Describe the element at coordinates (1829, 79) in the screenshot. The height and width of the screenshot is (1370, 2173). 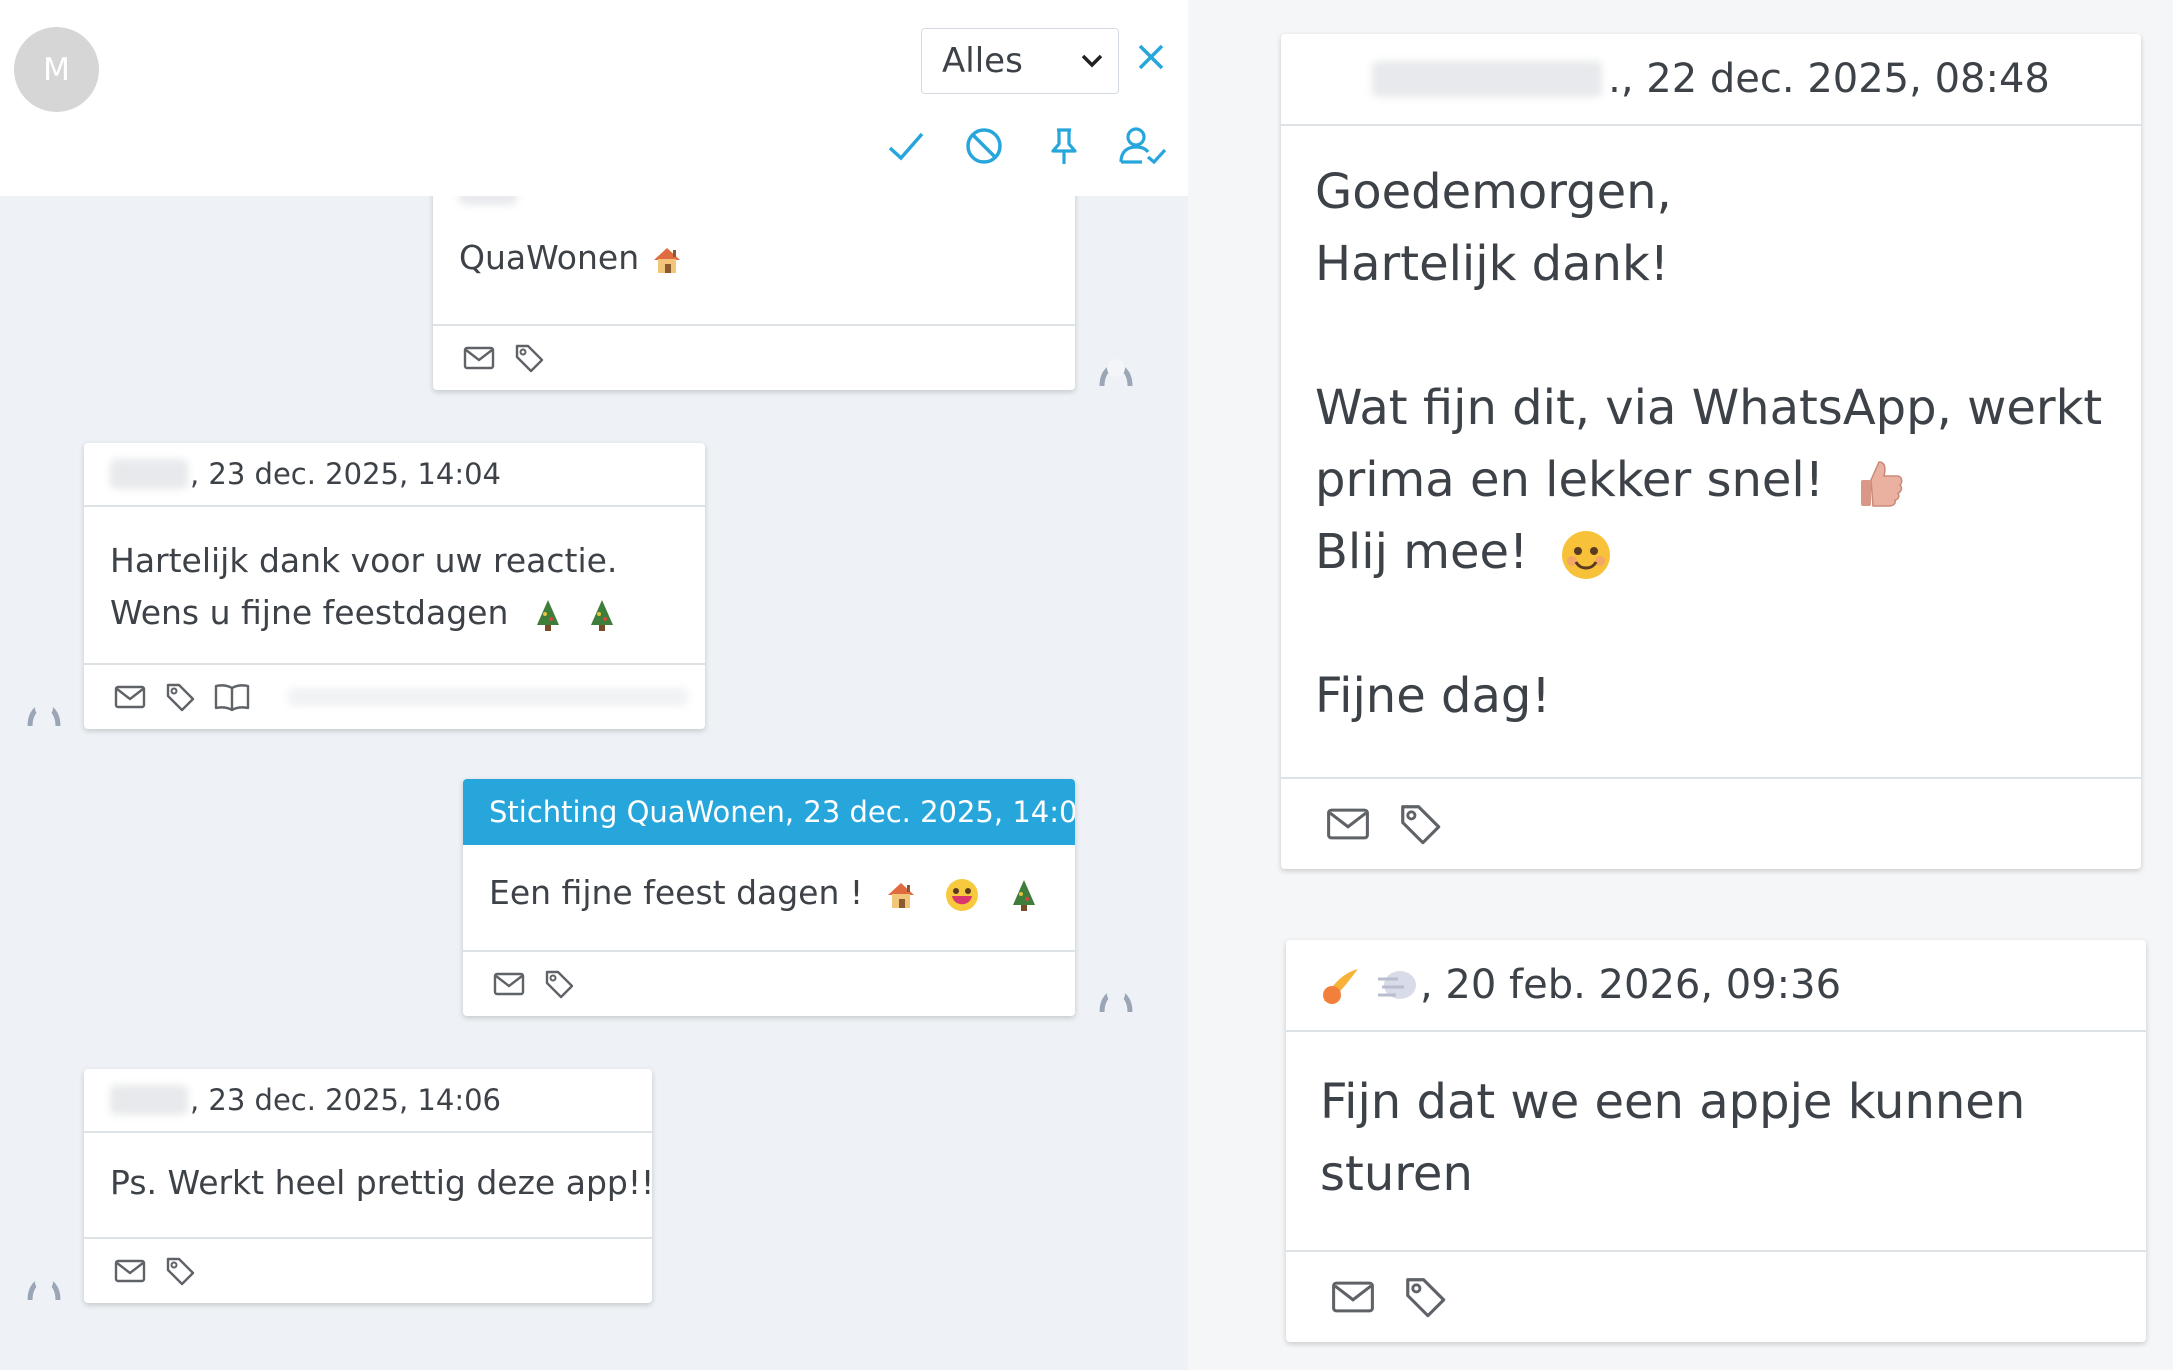
I see `message-timestamp: ., 22 dec. 2025, 08:48` at that location.